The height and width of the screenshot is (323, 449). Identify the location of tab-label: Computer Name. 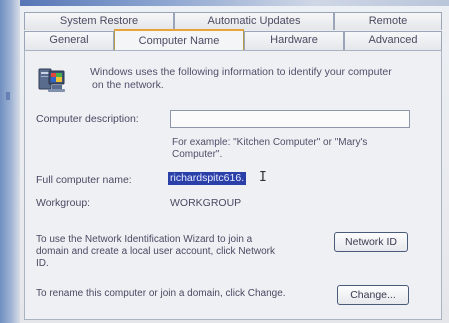
(179, 41).